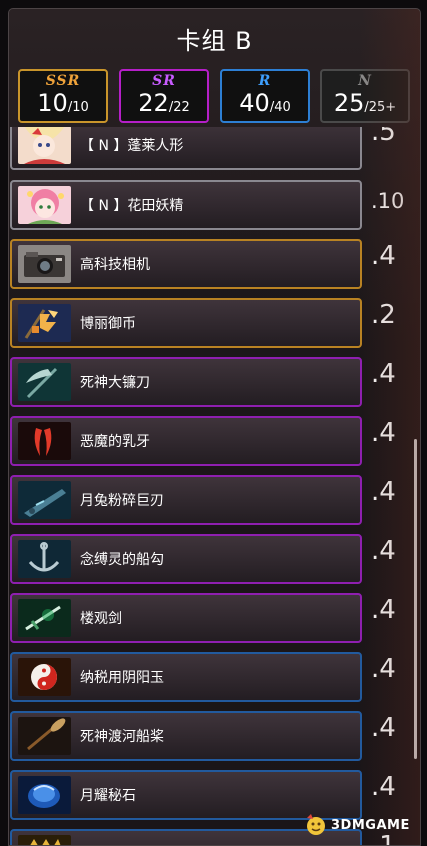  Describe the element at coordinates (186, 500) in the screenshot. I see `card-row: 月兔粉碎巨刃` at that location.